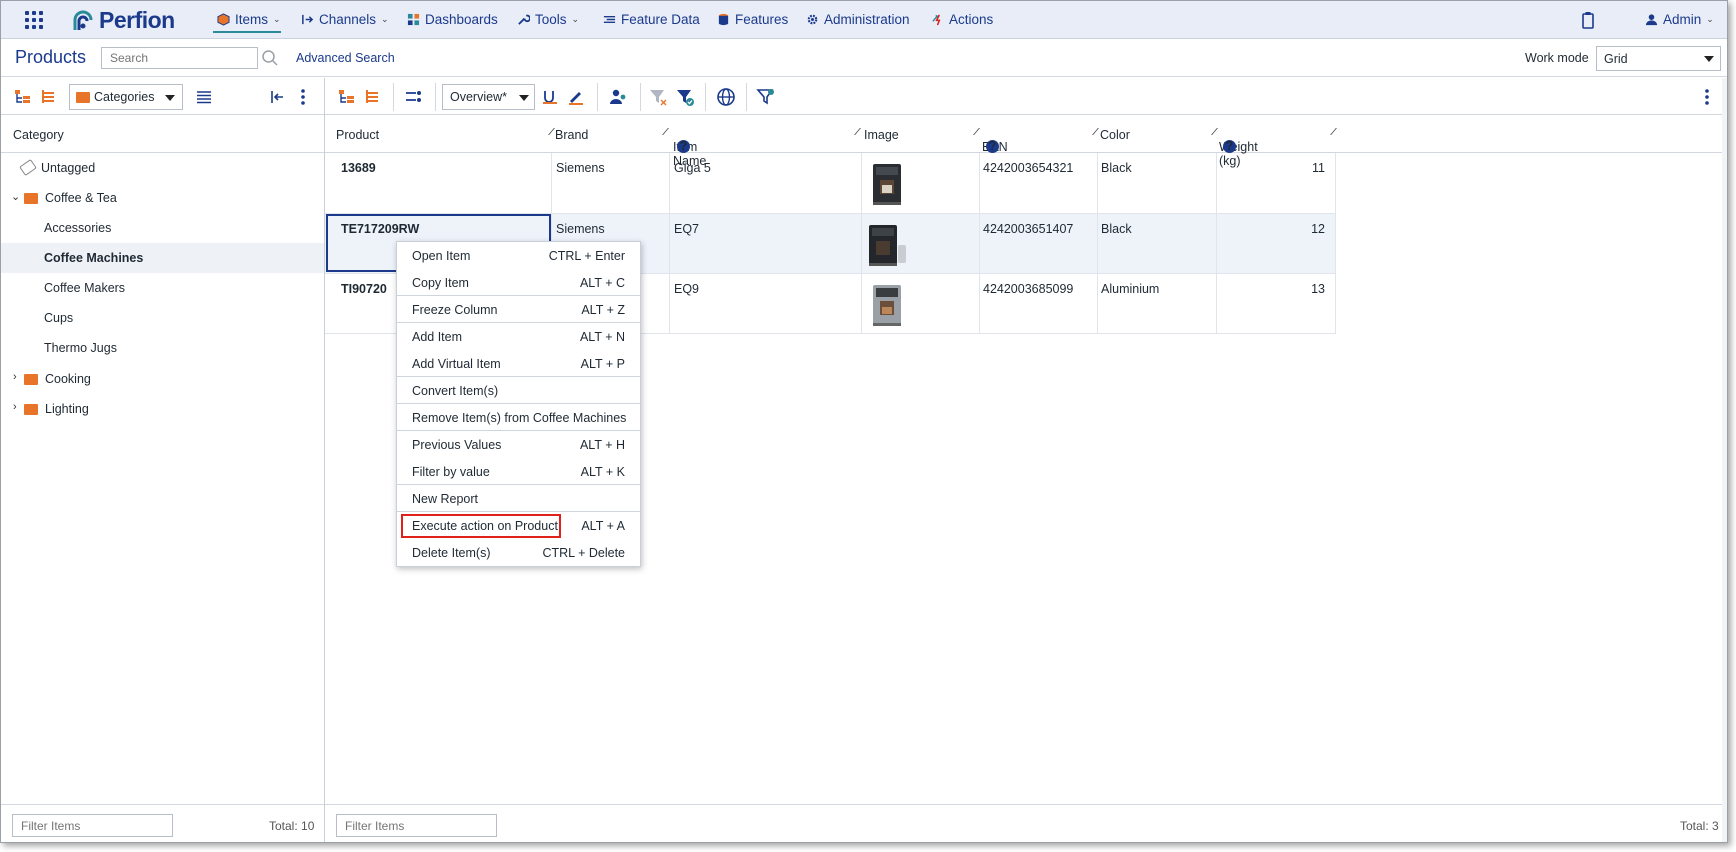  I want to click on globe-icon, so click(726, 97).